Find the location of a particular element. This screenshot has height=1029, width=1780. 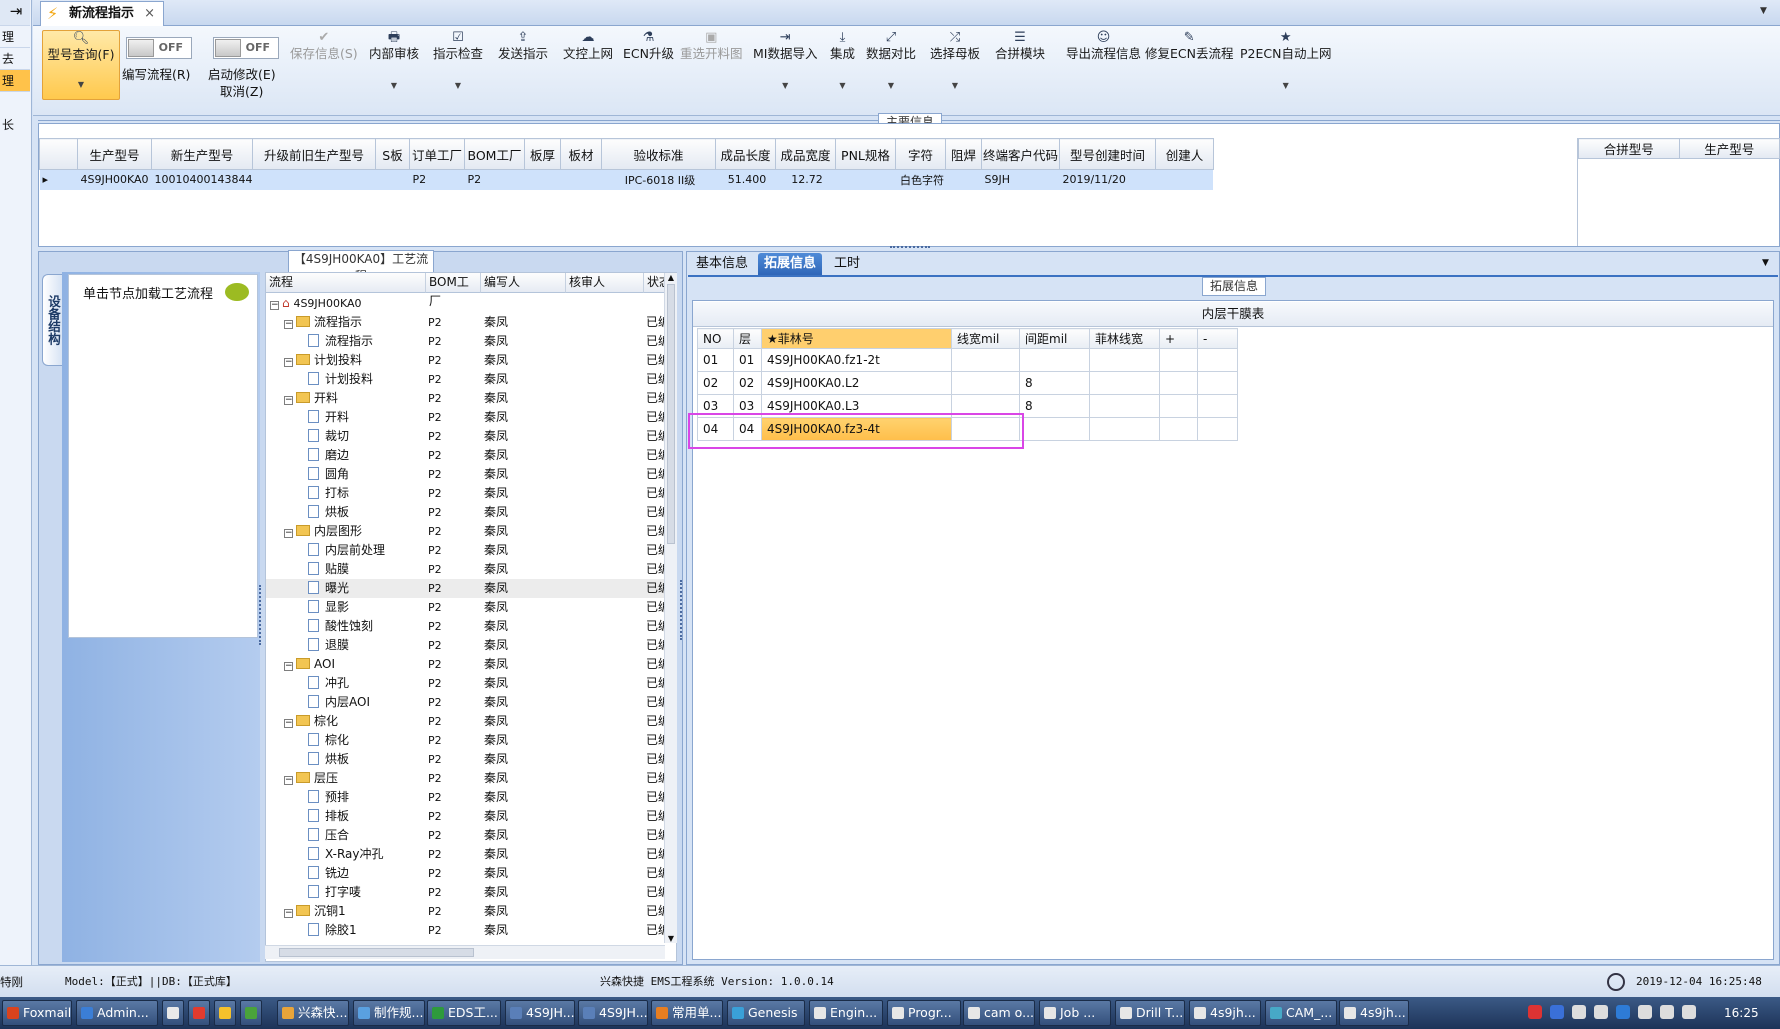

tree-node: 打标P2秦凤已编写 is located at coordinates (467, 493).